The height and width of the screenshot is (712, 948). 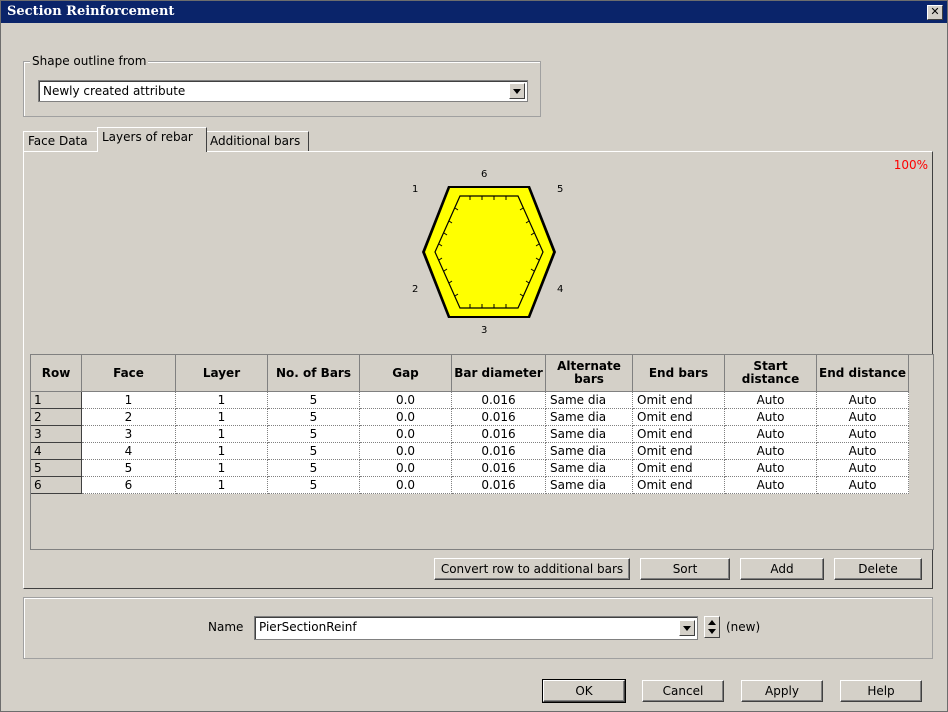 I want to click on row-header-cell: 4, so click(x=56, y=451).